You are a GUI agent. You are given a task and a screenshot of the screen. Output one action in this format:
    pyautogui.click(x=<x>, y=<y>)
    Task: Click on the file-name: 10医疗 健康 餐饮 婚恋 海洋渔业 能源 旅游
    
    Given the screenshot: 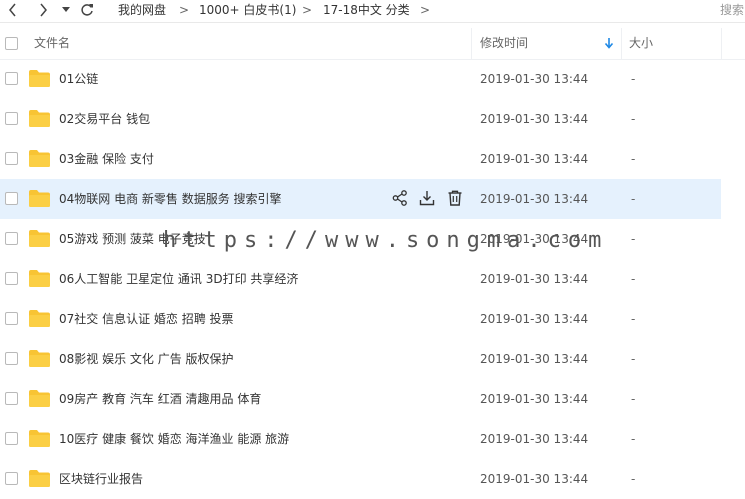 What is the action you would take?
    pyautogui.click(x=174, y=439)
    